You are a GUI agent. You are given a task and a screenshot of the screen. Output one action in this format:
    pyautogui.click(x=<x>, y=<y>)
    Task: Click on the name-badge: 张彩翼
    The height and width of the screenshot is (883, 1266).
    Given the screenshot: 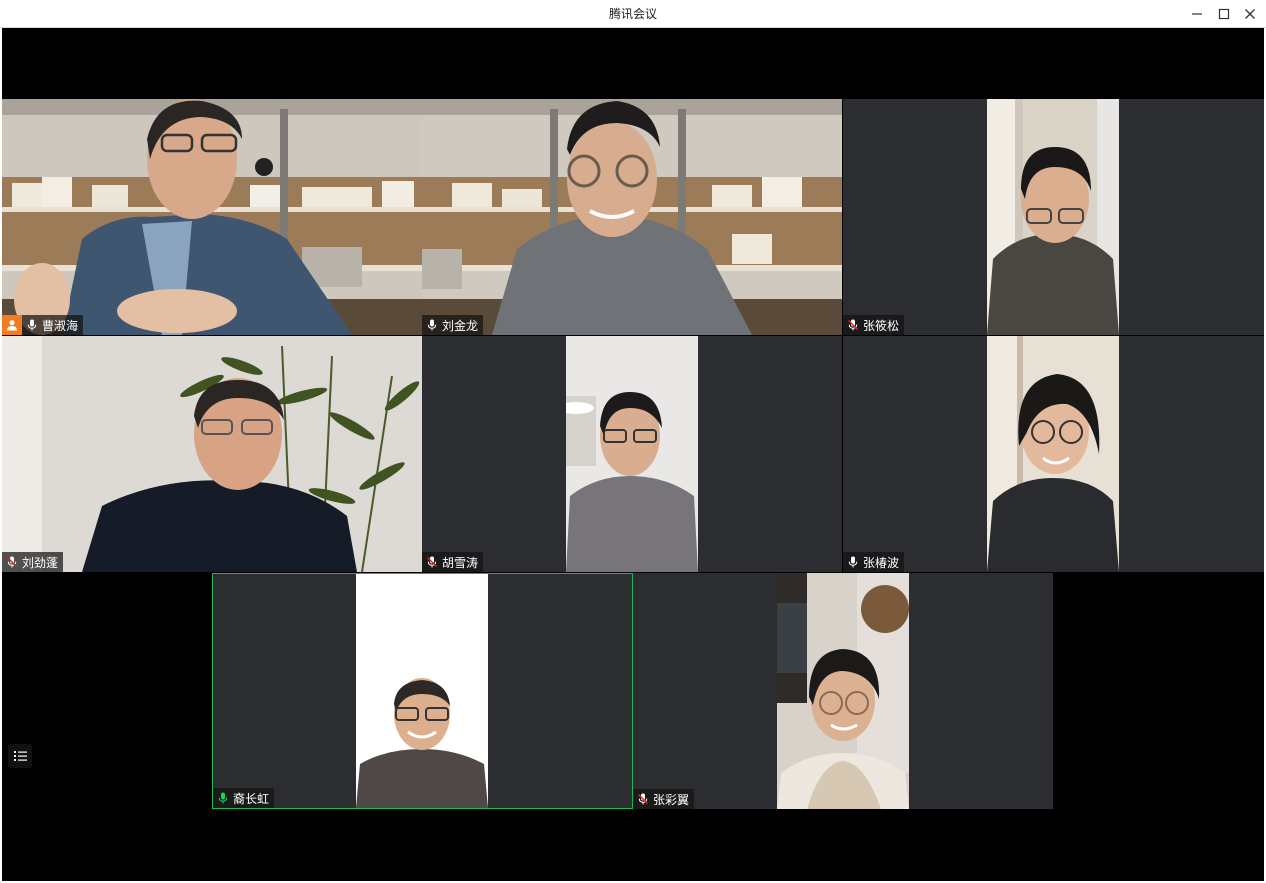 What is the action you would take?
    pyautogui.click(x=664, y=799)
    